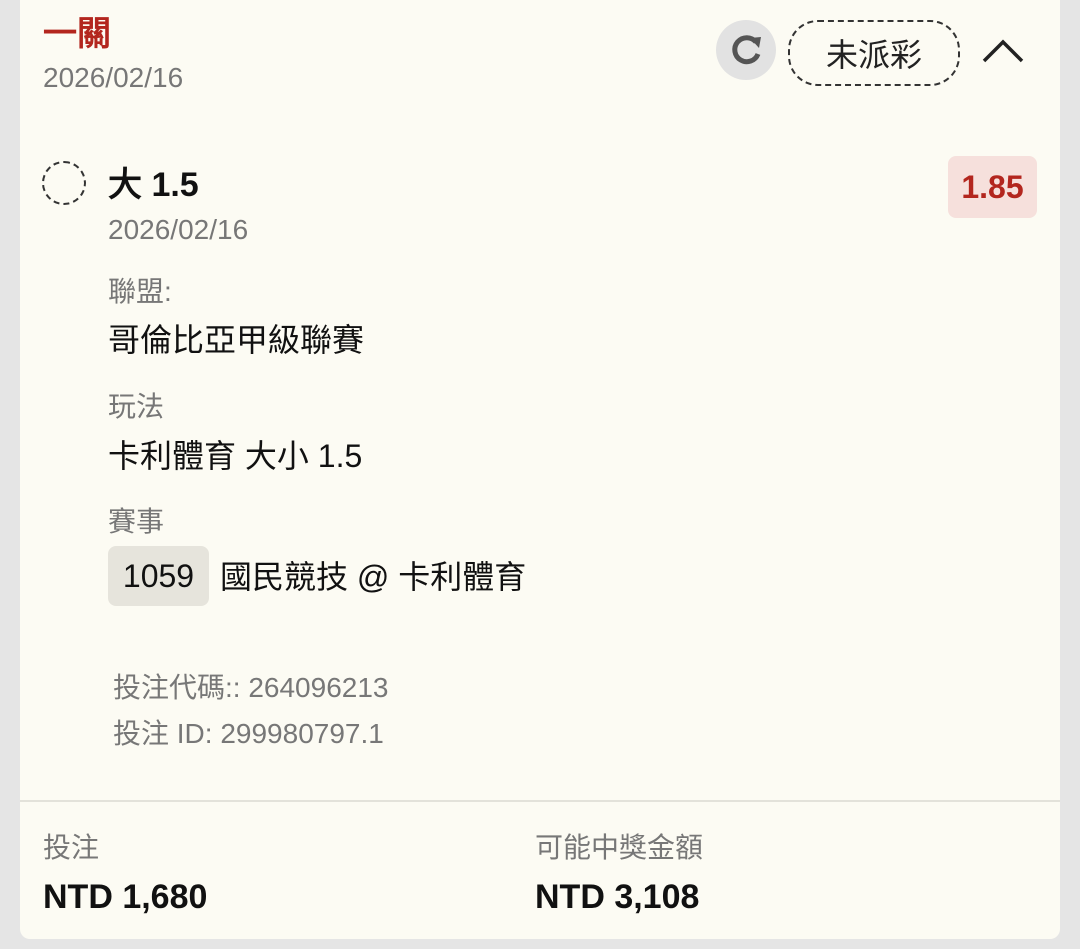 The width and height of the screenshot is (1080, 949). I want to click on payout-value: NTD 3,108, so click(617, 897).